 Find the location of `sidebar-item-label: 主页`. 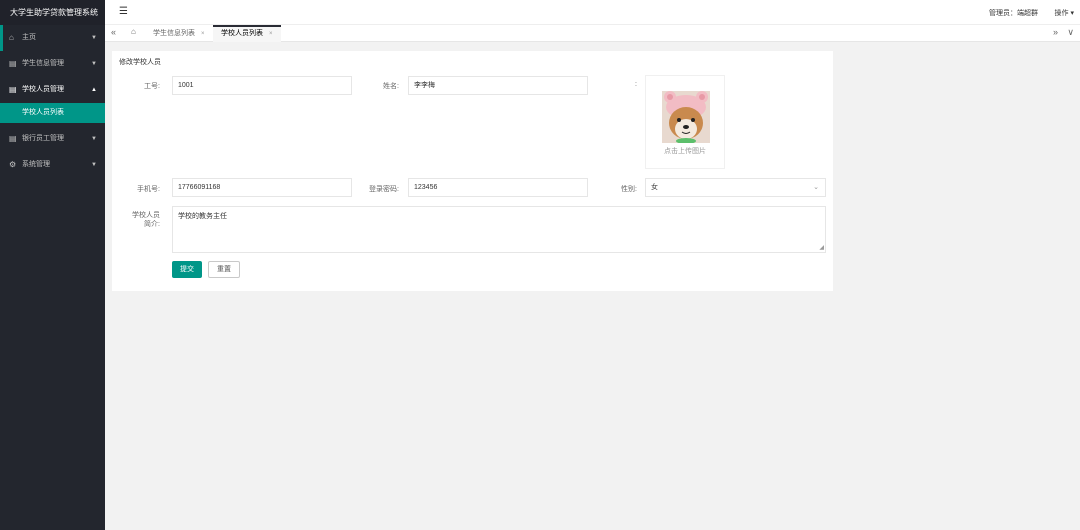

sidebar-item-label: 主页 is located at coordinates (29, 37).